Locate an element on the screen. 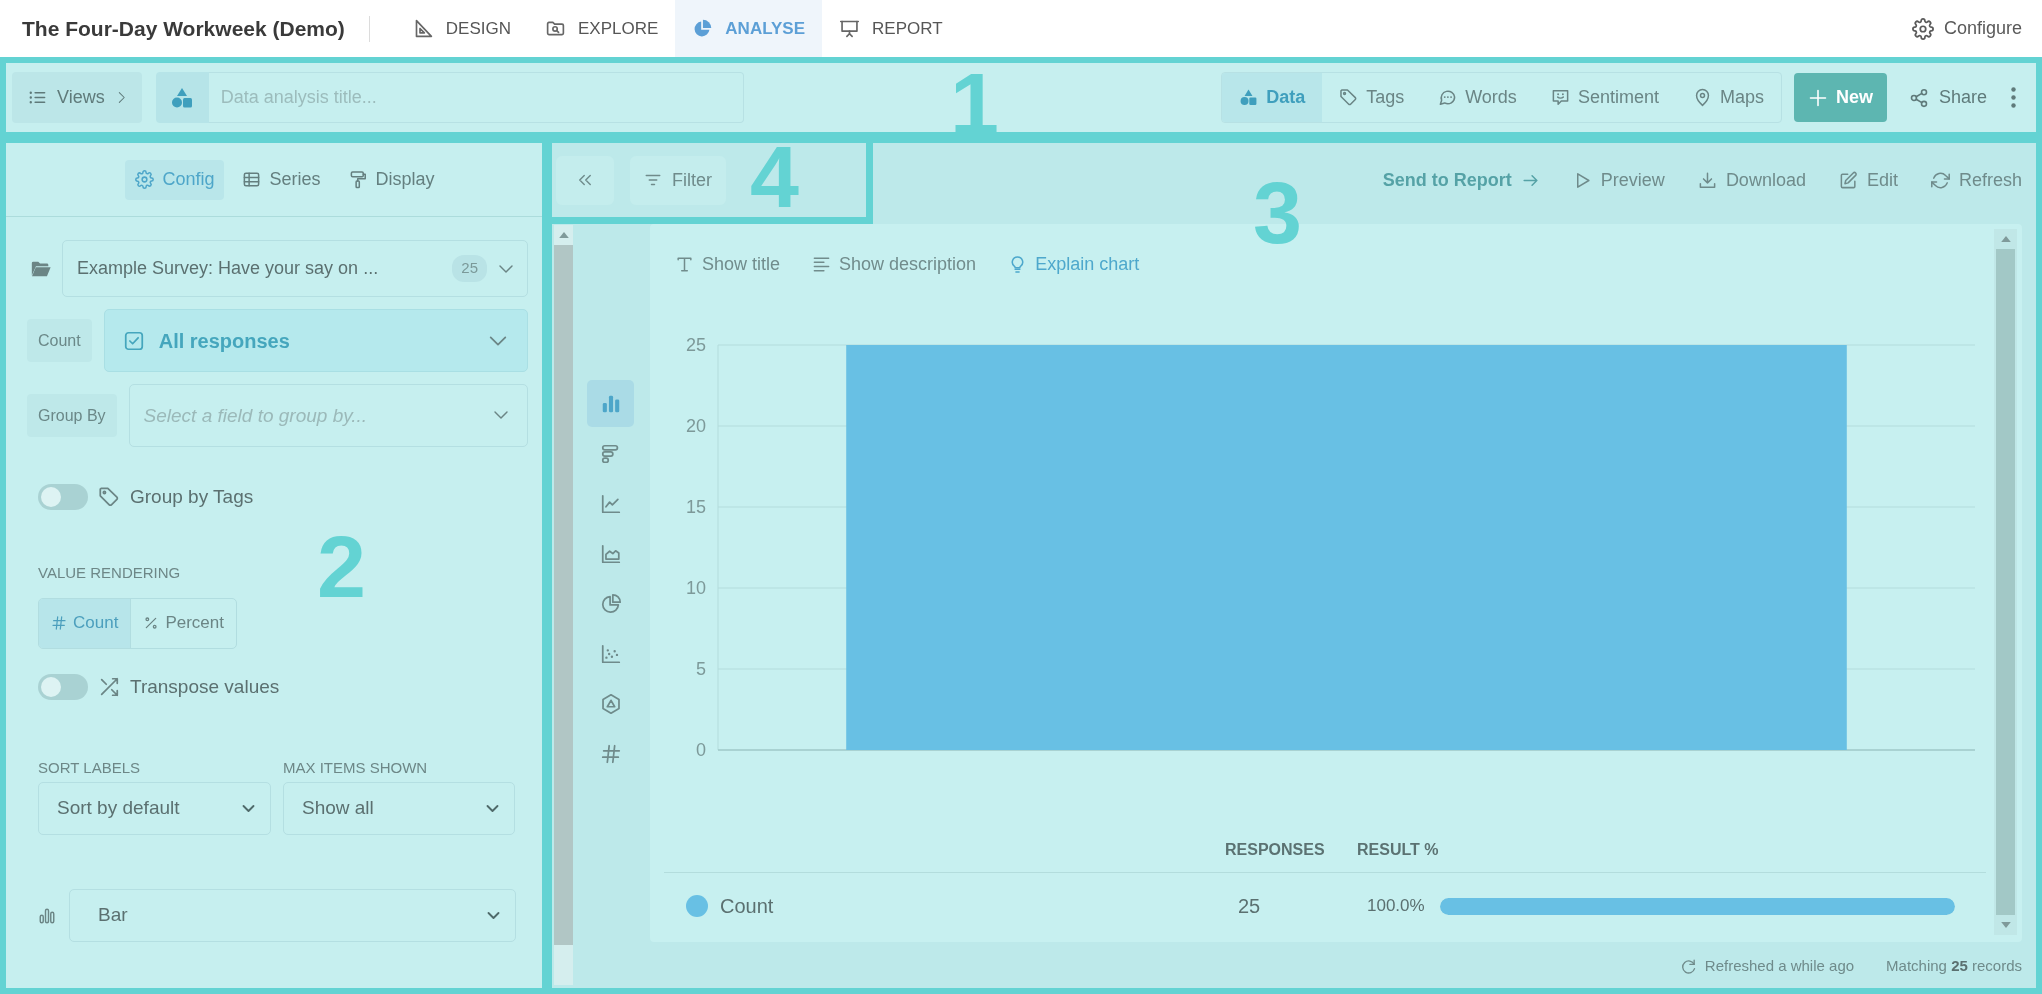 This screenshot has height=994, width=2042. count-select: All responses is located at coordinates (315, 340).